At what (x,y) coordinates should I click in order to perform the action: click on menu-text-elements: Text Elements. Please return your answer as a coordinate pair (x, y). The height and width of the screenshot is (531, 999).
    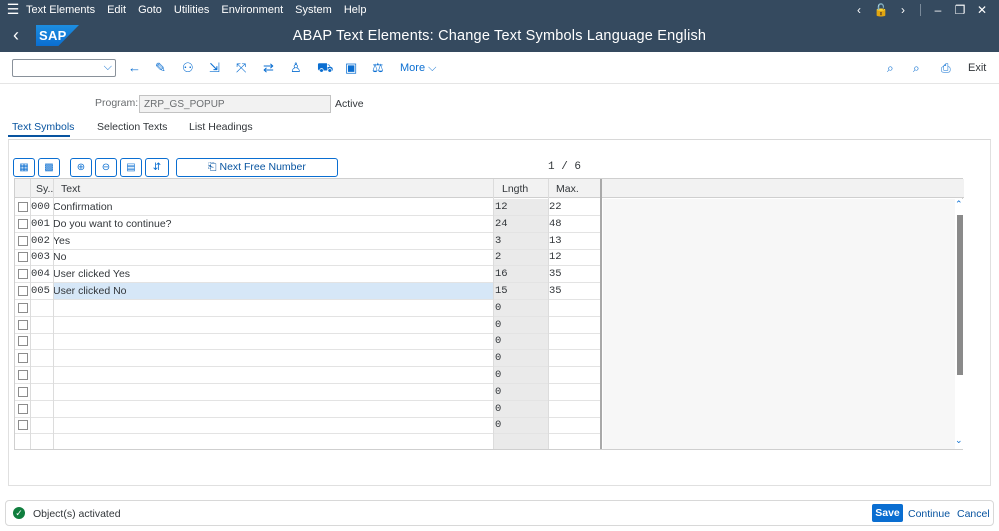
    Looking at the image, I should click on (60, 10).